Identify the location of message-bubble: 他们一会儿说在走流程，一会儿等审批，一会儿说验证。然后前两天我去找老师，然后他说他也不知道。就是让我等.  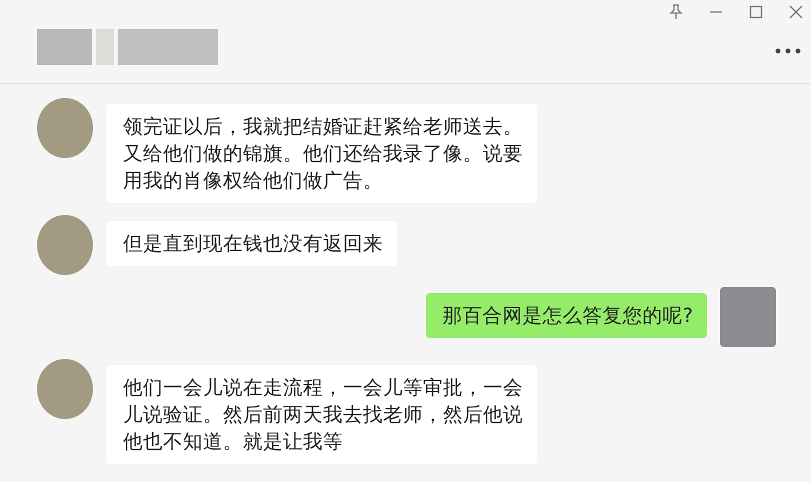
(321, 414).